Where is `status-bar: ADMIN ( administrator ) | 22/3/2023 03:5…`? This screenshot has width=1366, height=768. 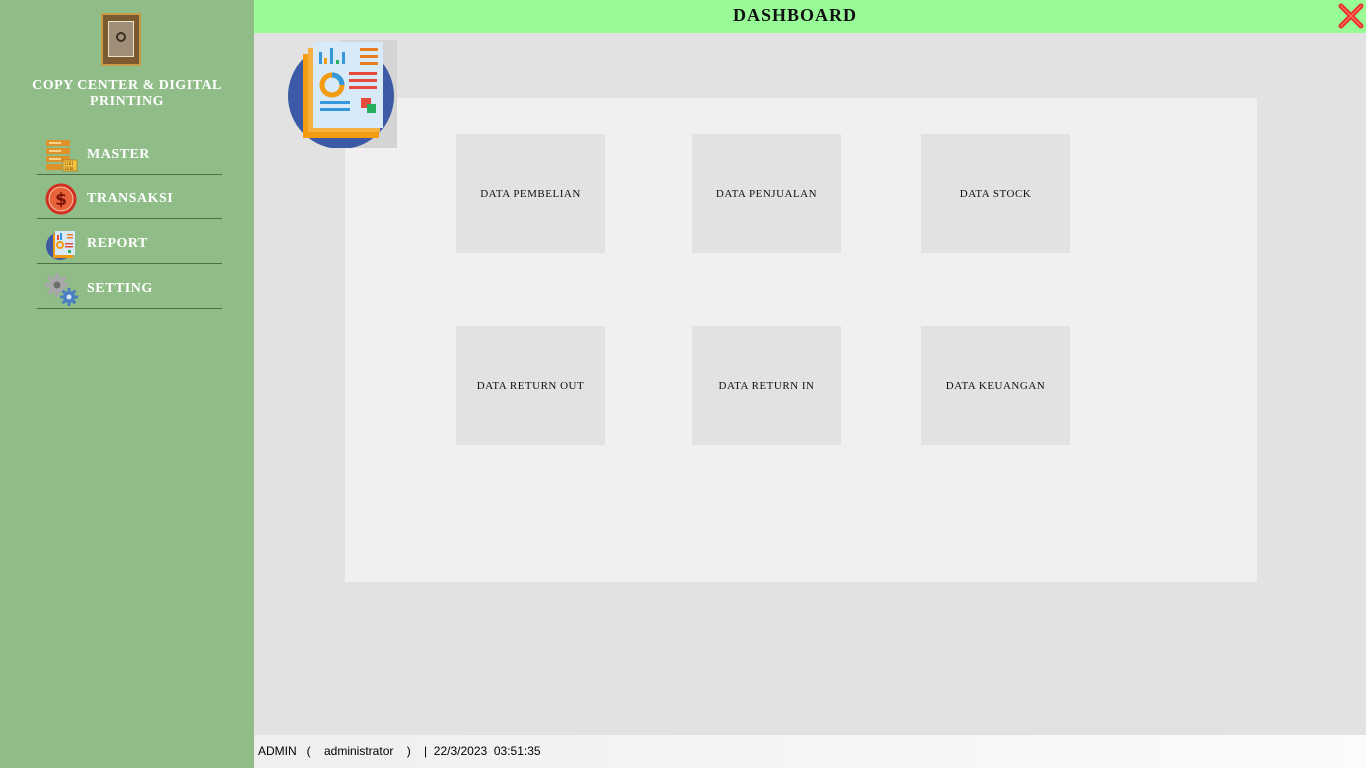
status-bar: ADMIN ( administrator ) | 22/3/2023 03:5… is located at coordinates (810, 751).